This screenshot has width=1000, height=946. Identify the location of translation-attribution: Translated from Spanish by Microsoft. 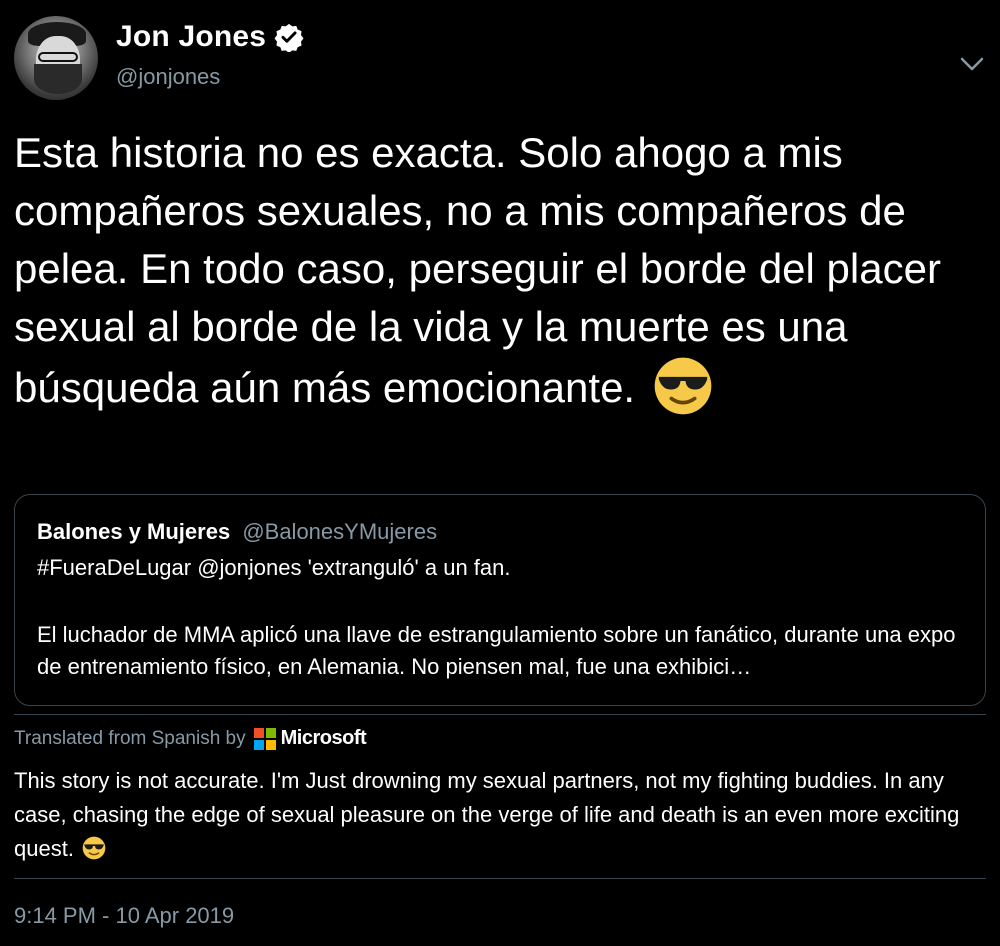
(190, 738).